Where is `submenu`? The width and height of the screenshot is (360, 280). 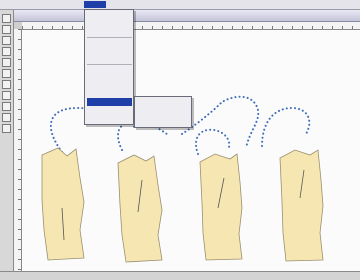
submenu is located at coordinates (163, 112).